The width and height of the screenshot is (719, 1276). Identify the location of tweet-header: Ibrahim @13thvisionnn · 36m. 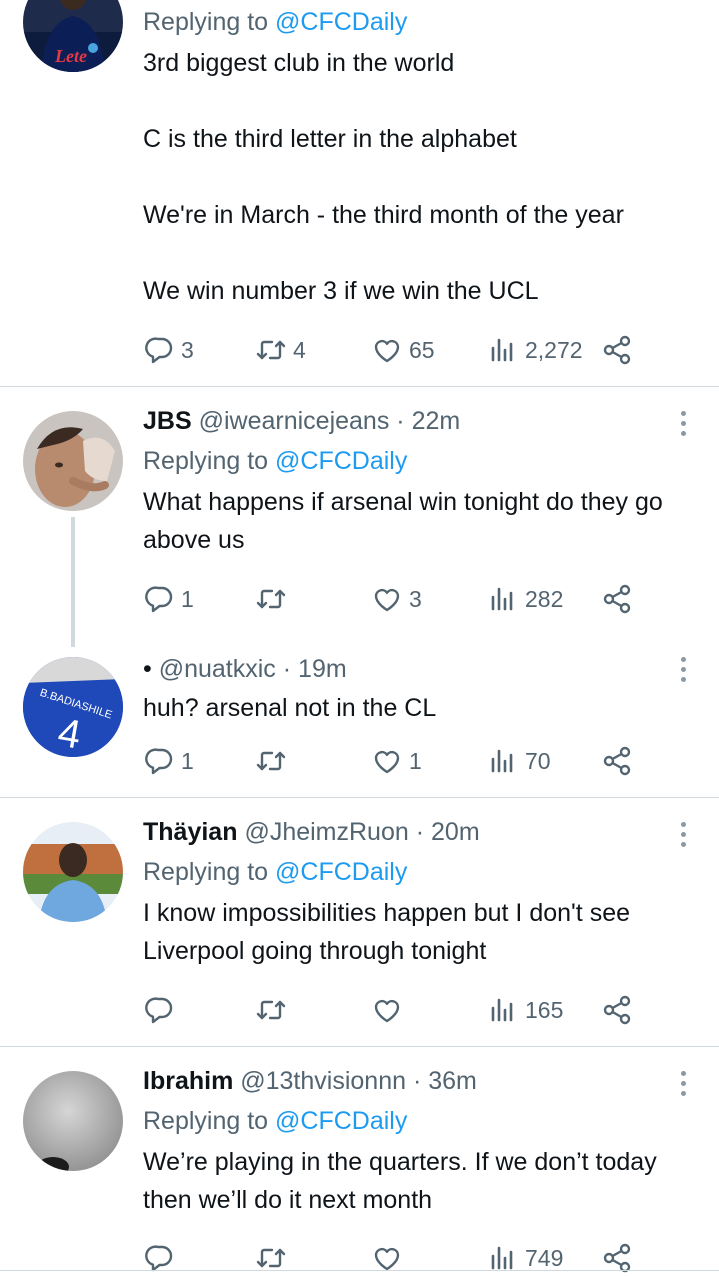
(419, 1081).